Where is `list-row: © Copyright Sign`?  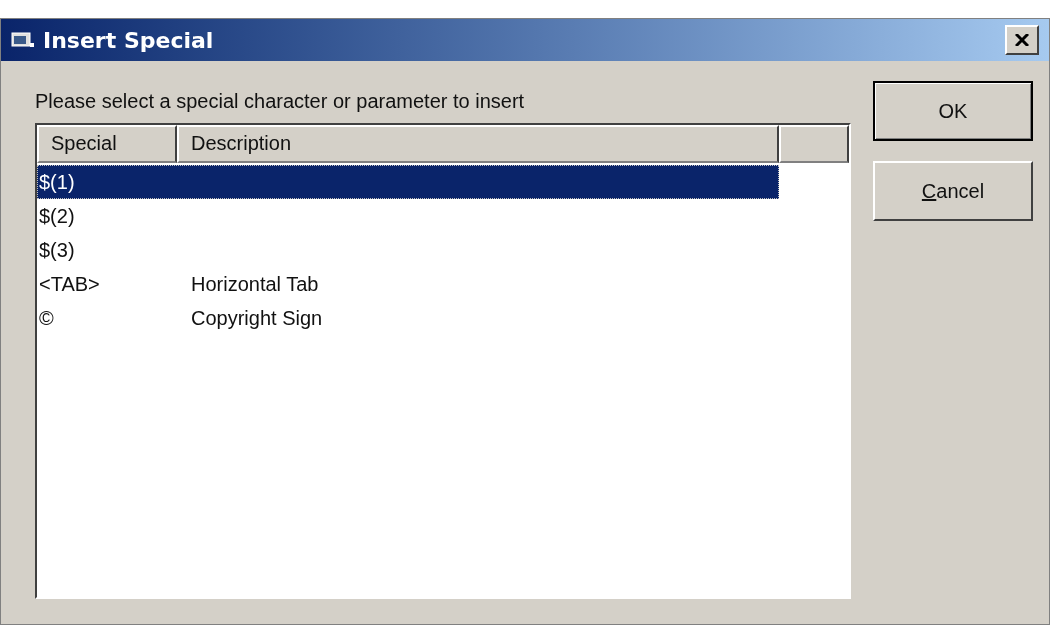
list-row: © Copyright Sign is located at coordinates (408, 318).